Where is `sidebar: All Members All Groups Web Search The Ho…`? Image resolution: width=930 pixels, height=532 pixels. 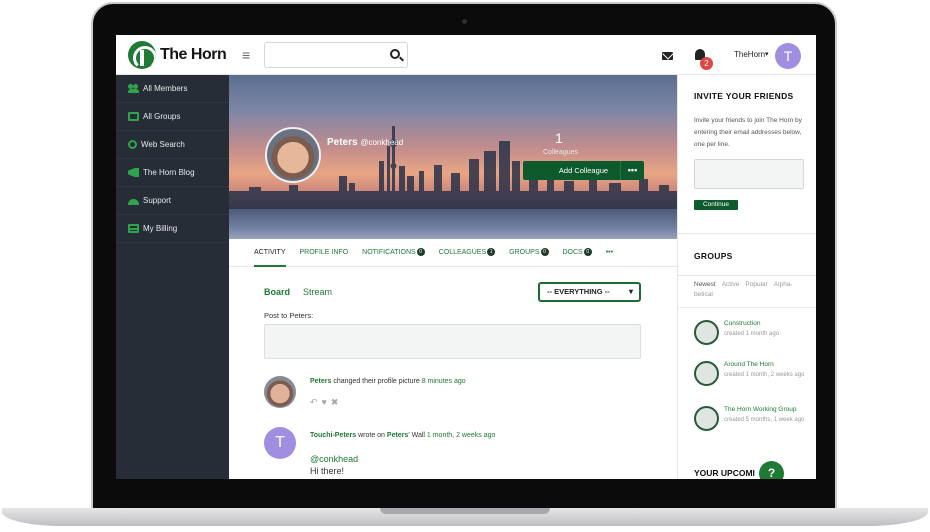
sidebar: All Members All Groups Web Search The Ho… is located at coordinates (172, 277).